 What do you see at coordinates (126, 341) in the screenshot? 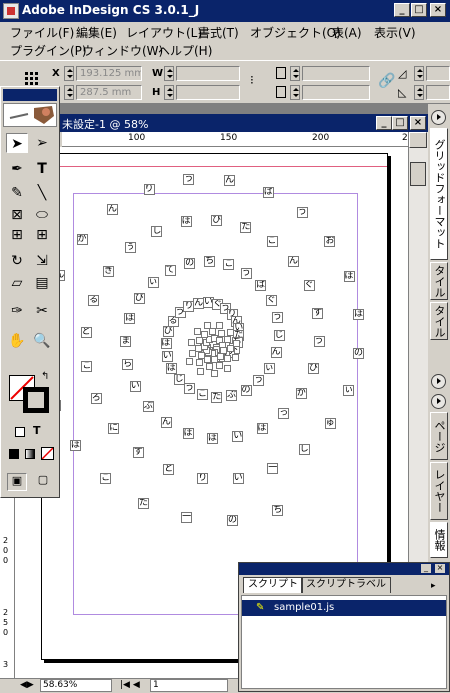
I see `spiral-glyph: ま` at bounding box center [126, 341].